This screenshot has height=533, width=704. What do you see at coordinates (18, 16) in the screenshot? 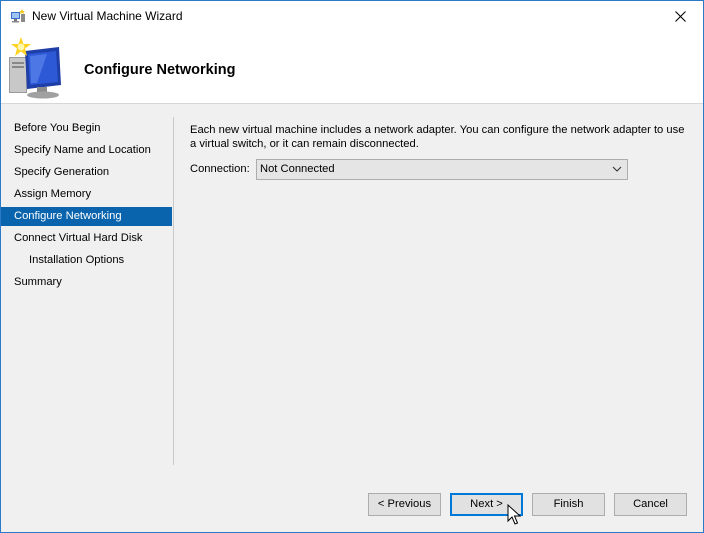
I see `hyperv-app-icon` at bounding box center [18, 16].